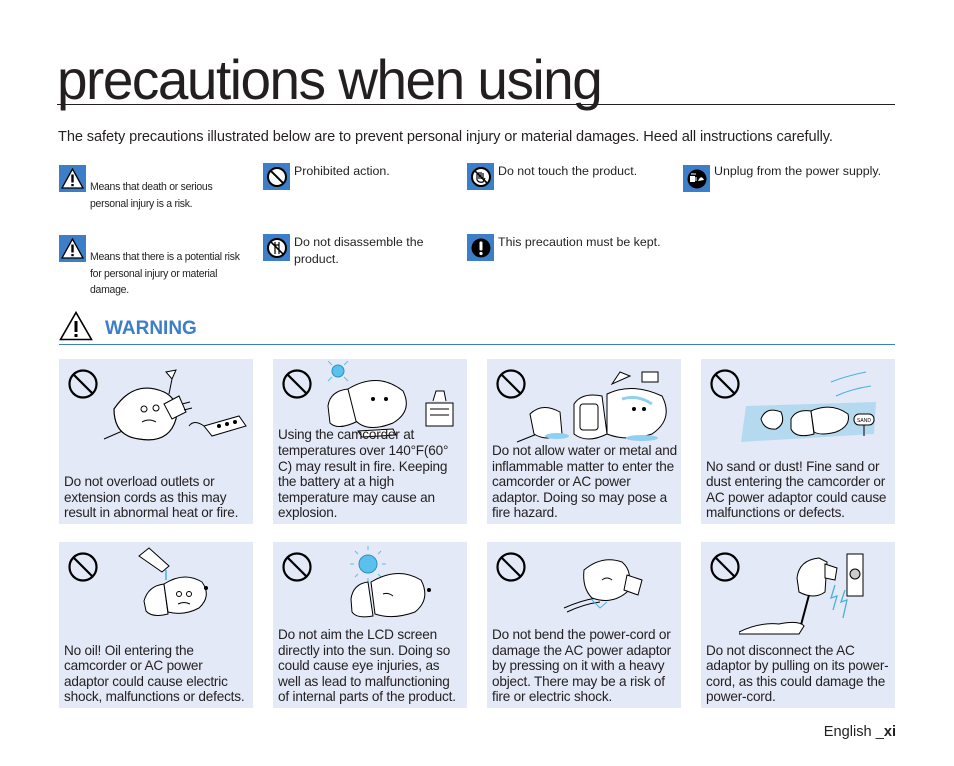 The image size is (954, 766). Describe the element at coordinates (175, 405) in the screenshot. I see `overloaded-outlet-illustration` at that location.